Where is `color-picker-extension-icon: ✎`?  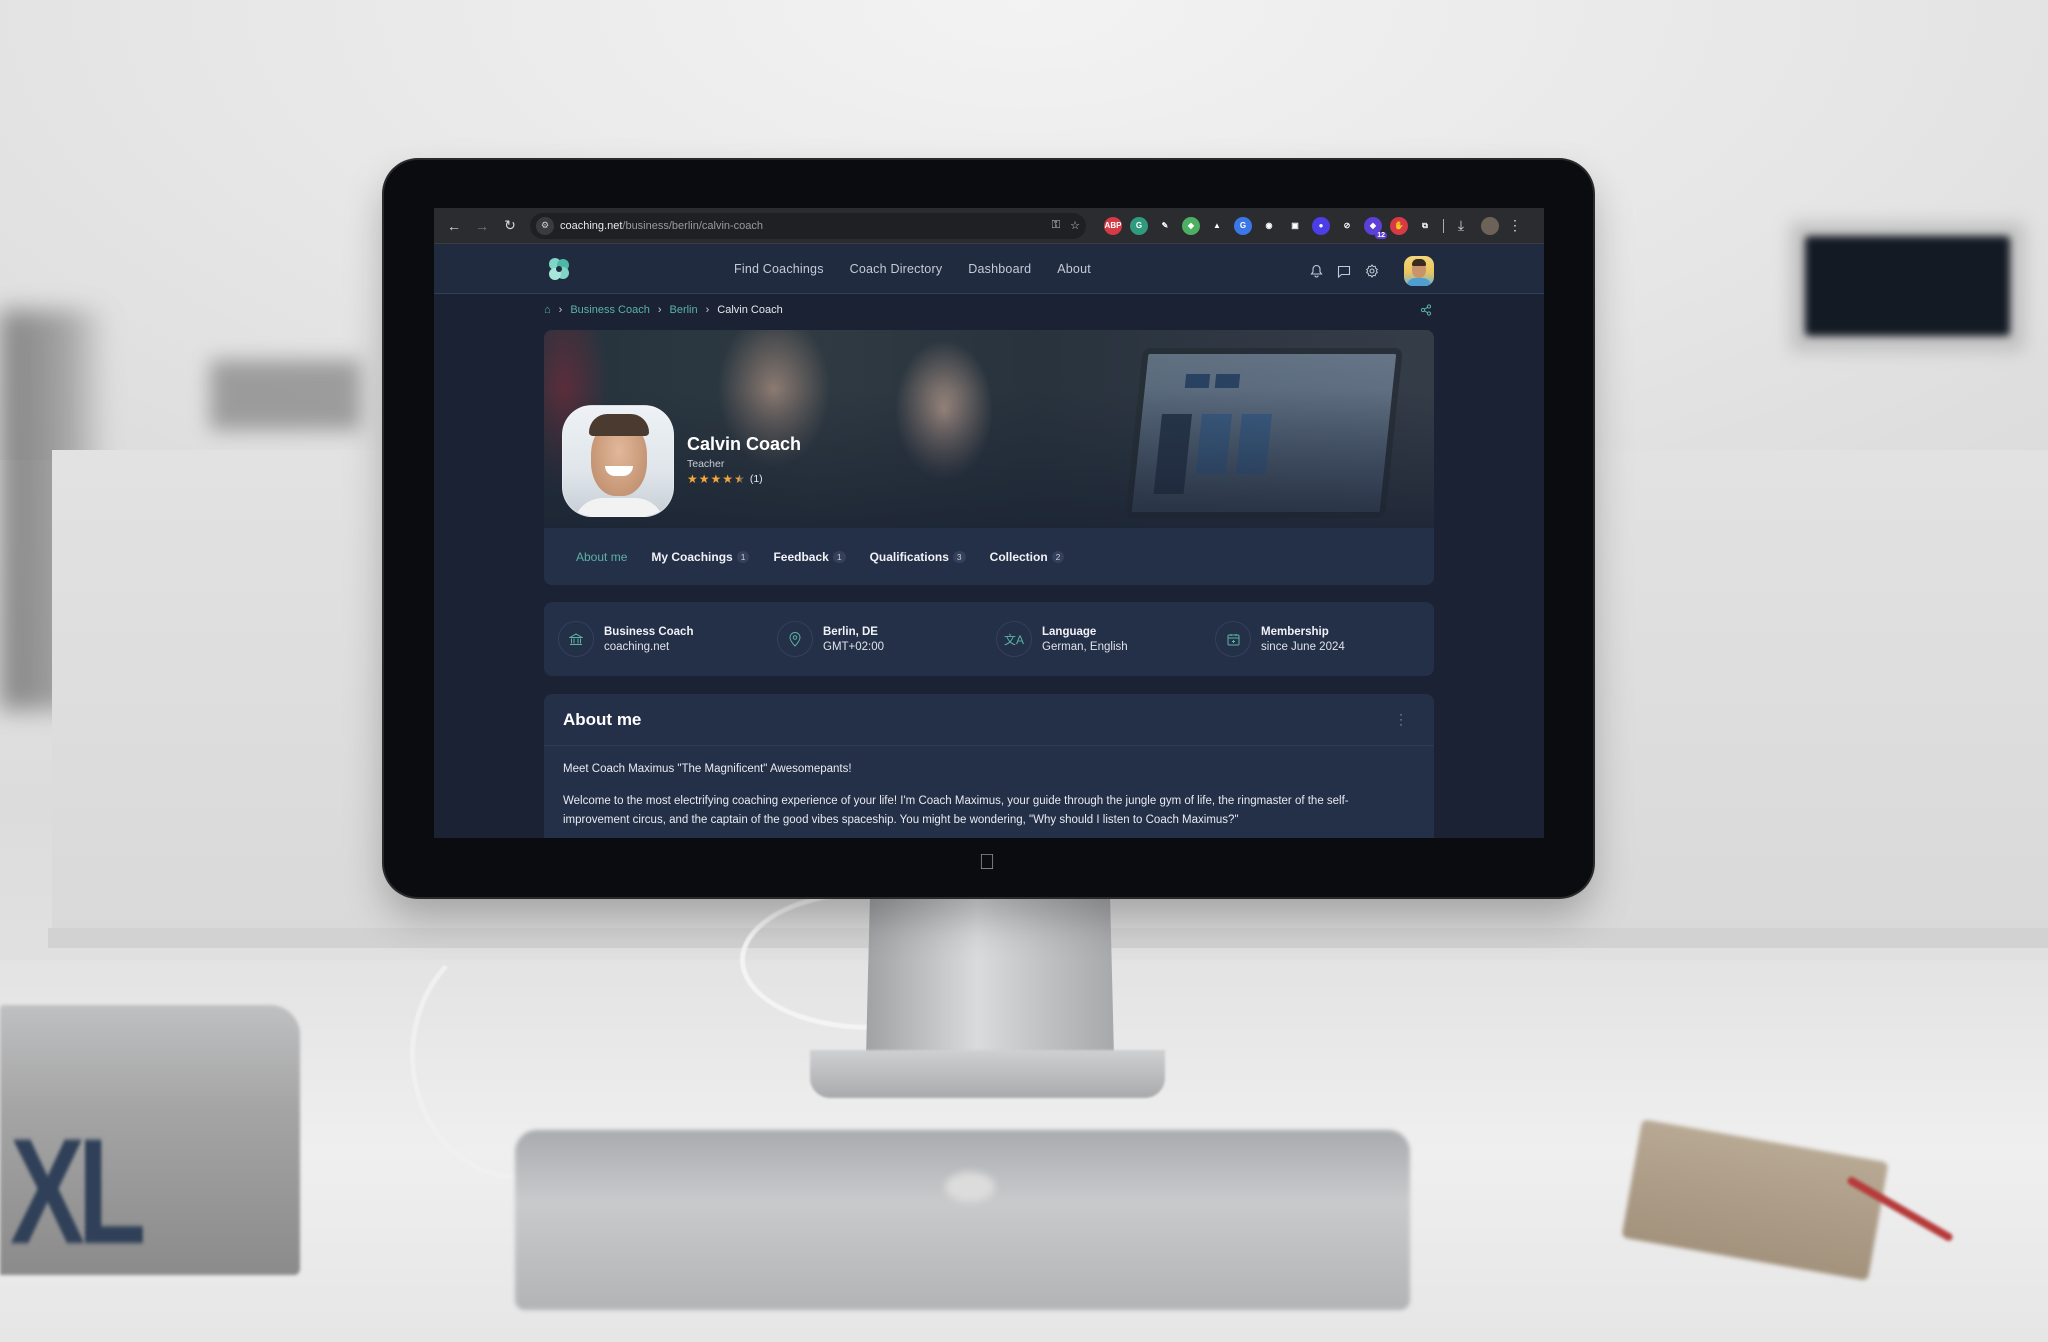 color-picker-extension-icon: ✎ is located at coordinates (1165, 225).